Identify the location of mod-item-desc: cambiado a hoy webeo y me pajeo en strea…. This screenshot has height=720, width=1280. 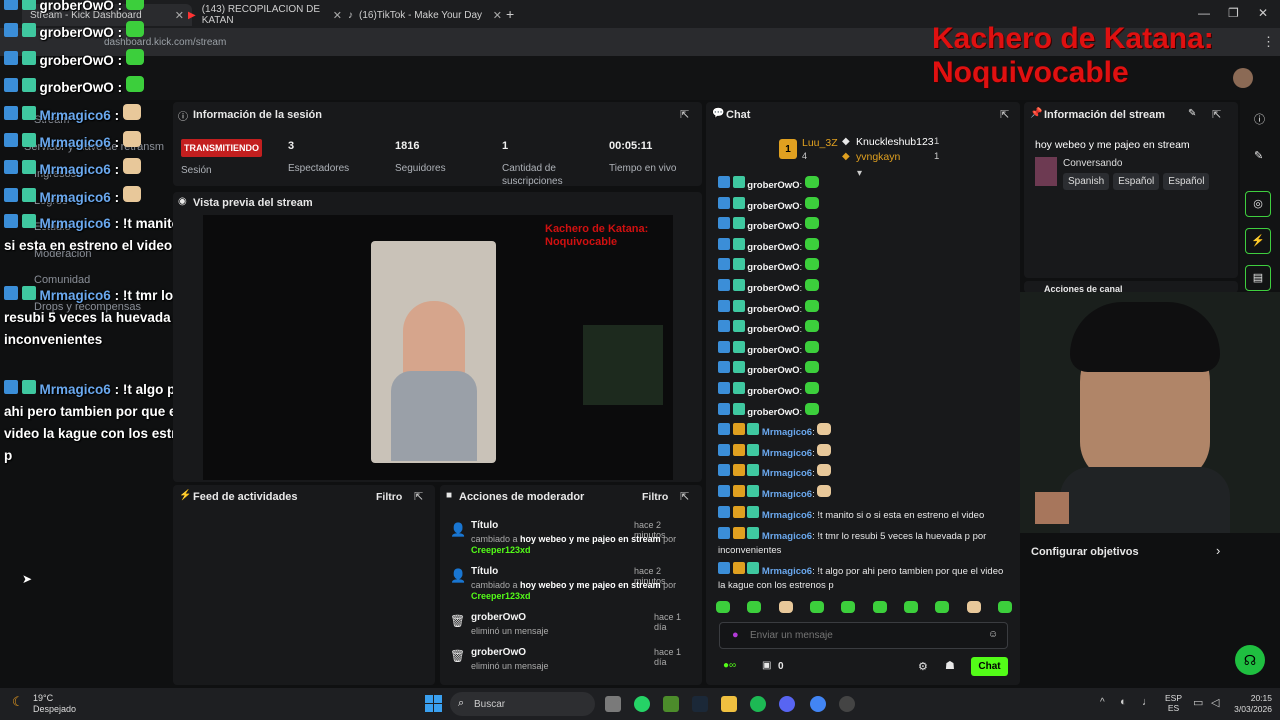
(581, 545).